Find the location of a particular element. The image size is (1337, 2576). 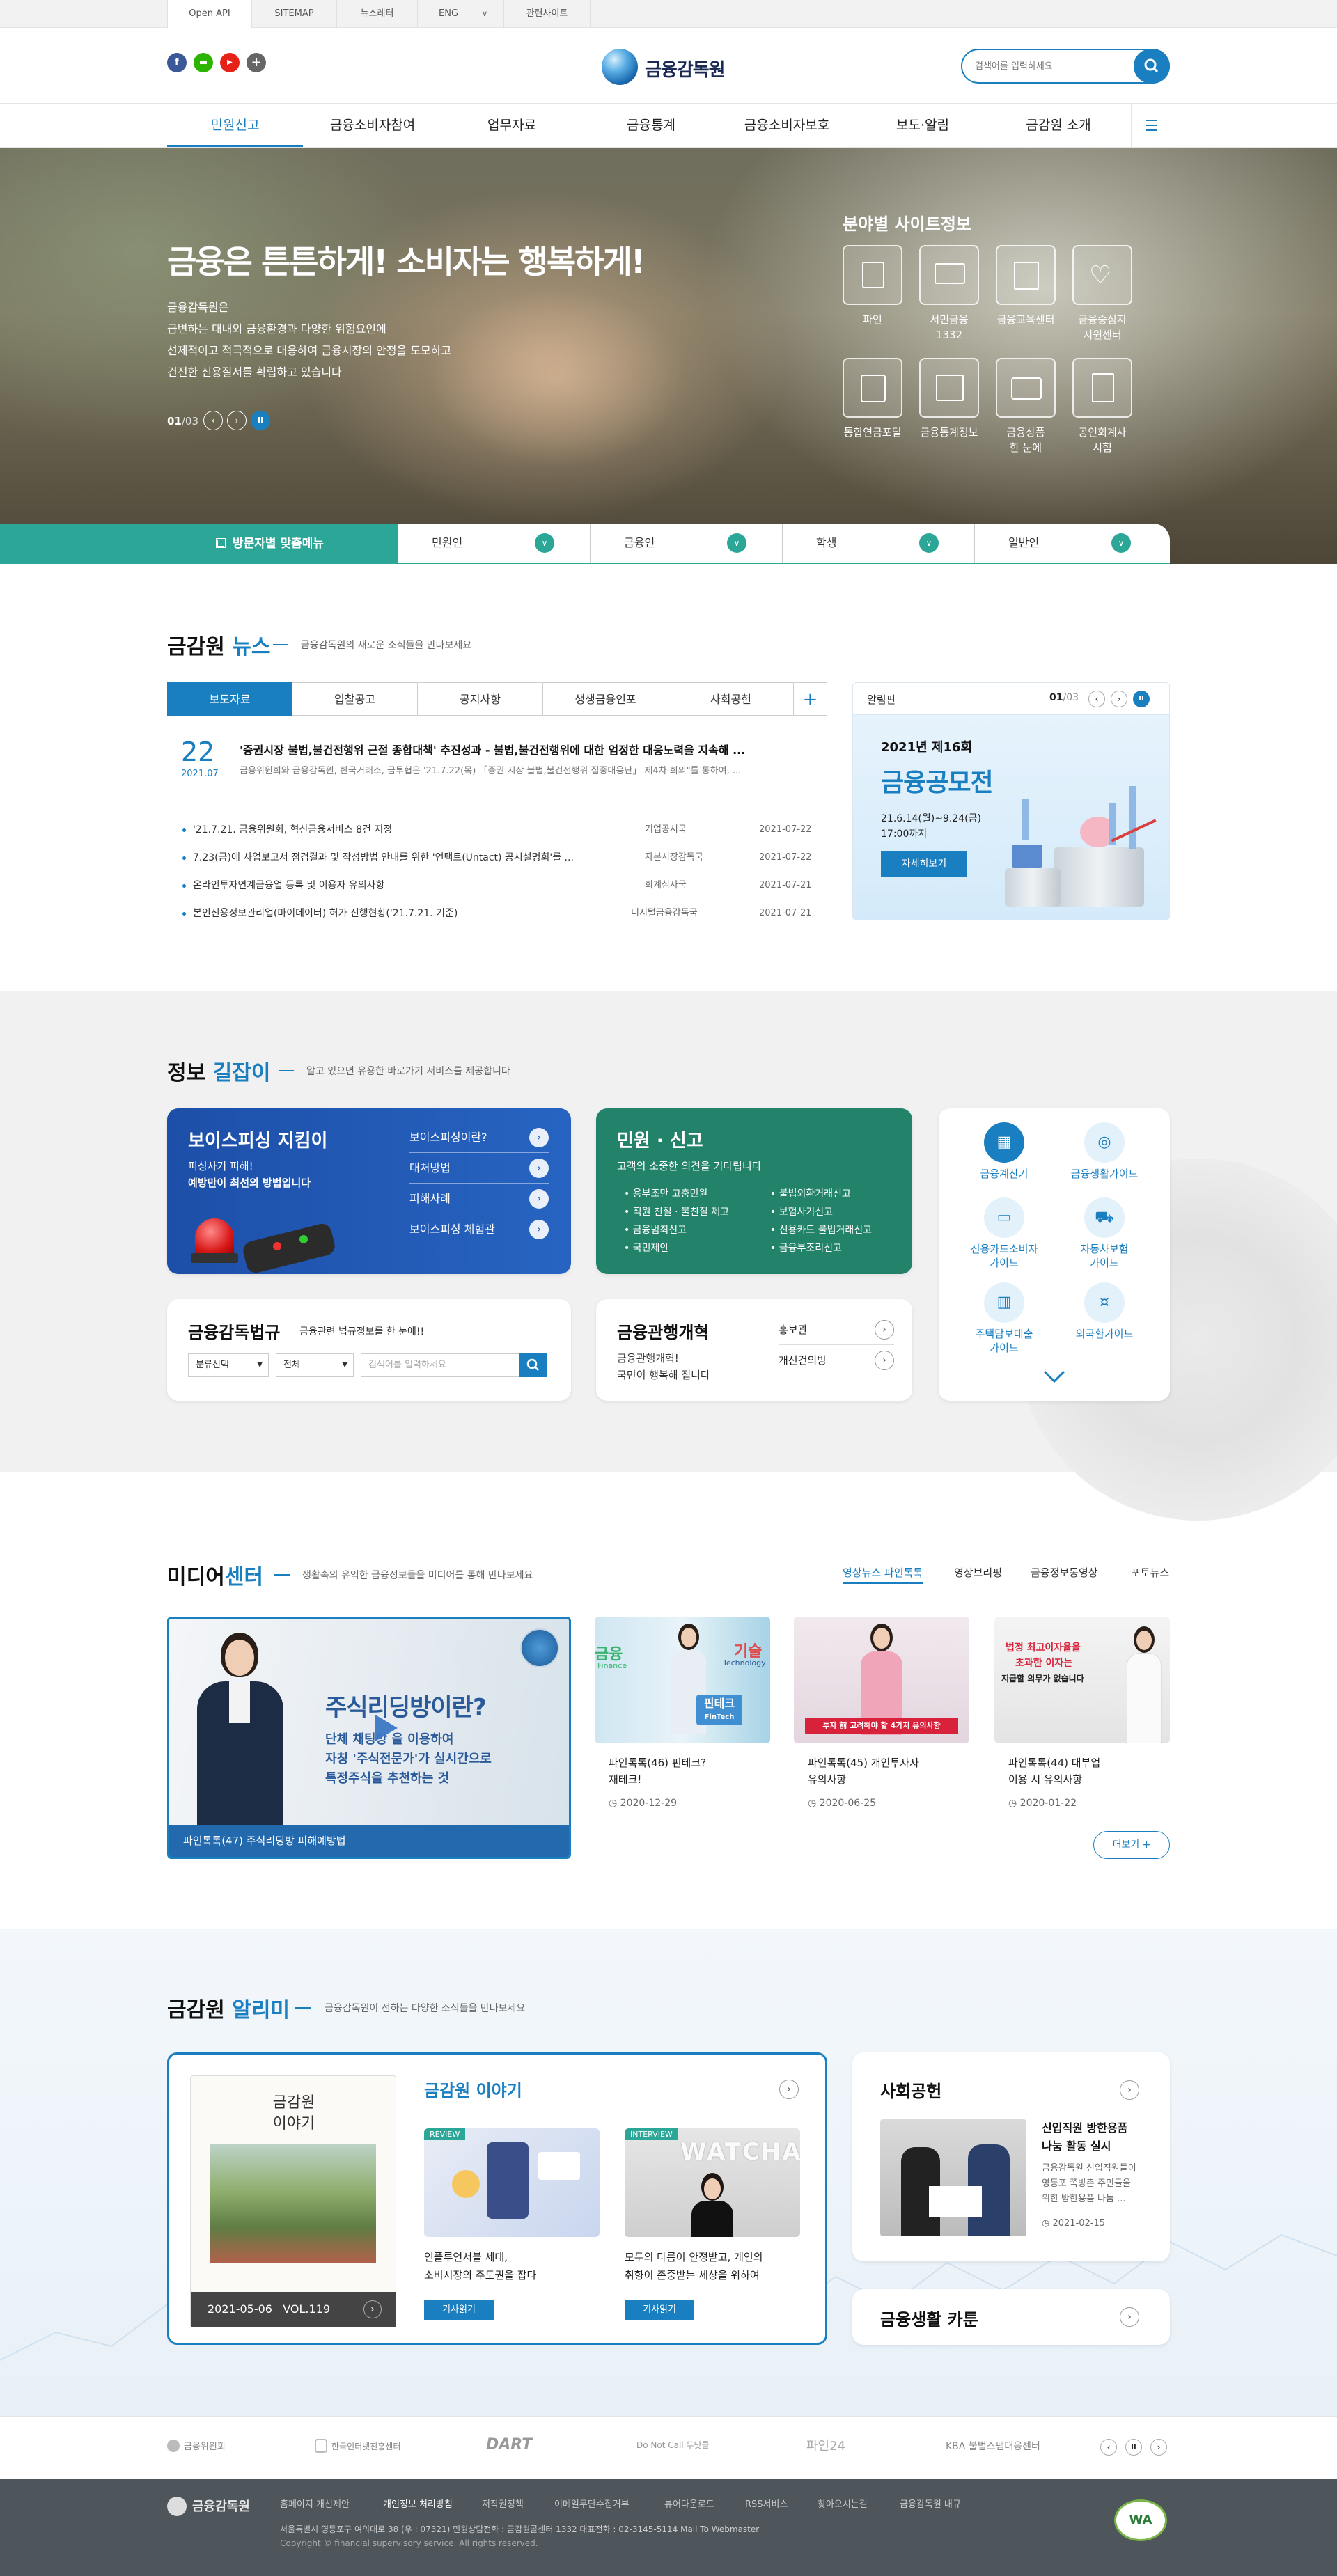

video-title: 파인톡톡(44) 대부업 이용 시 유의사항 is located at coordinates (1054, 1771).